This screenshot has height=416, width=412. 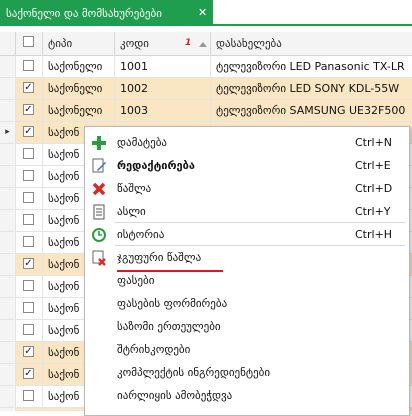 I want to click on cell-name: ტელევიზორი SAMSUNG UE32F500, so click(x=311, y=110).